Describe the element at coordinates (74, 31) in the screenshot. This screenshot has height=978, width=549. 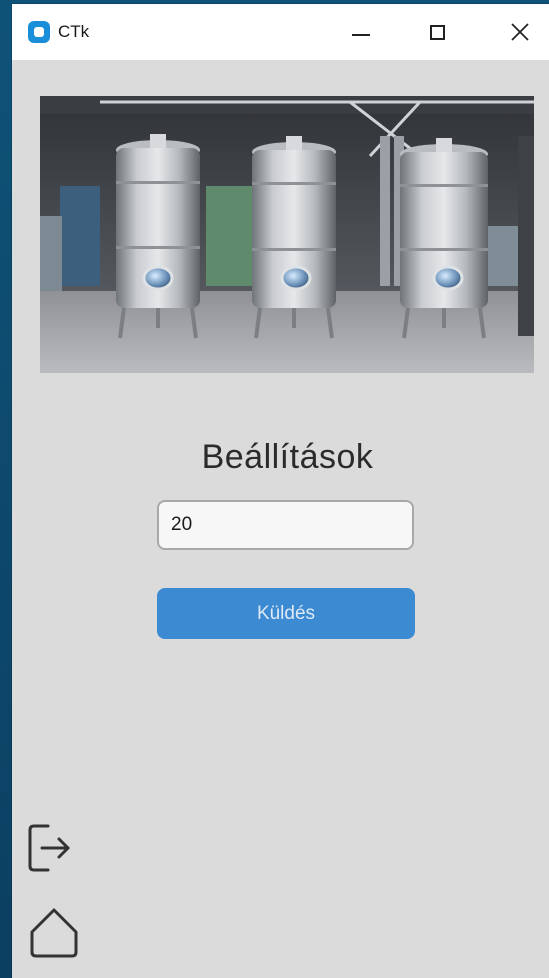
I see `window-title: CTk` at that location.